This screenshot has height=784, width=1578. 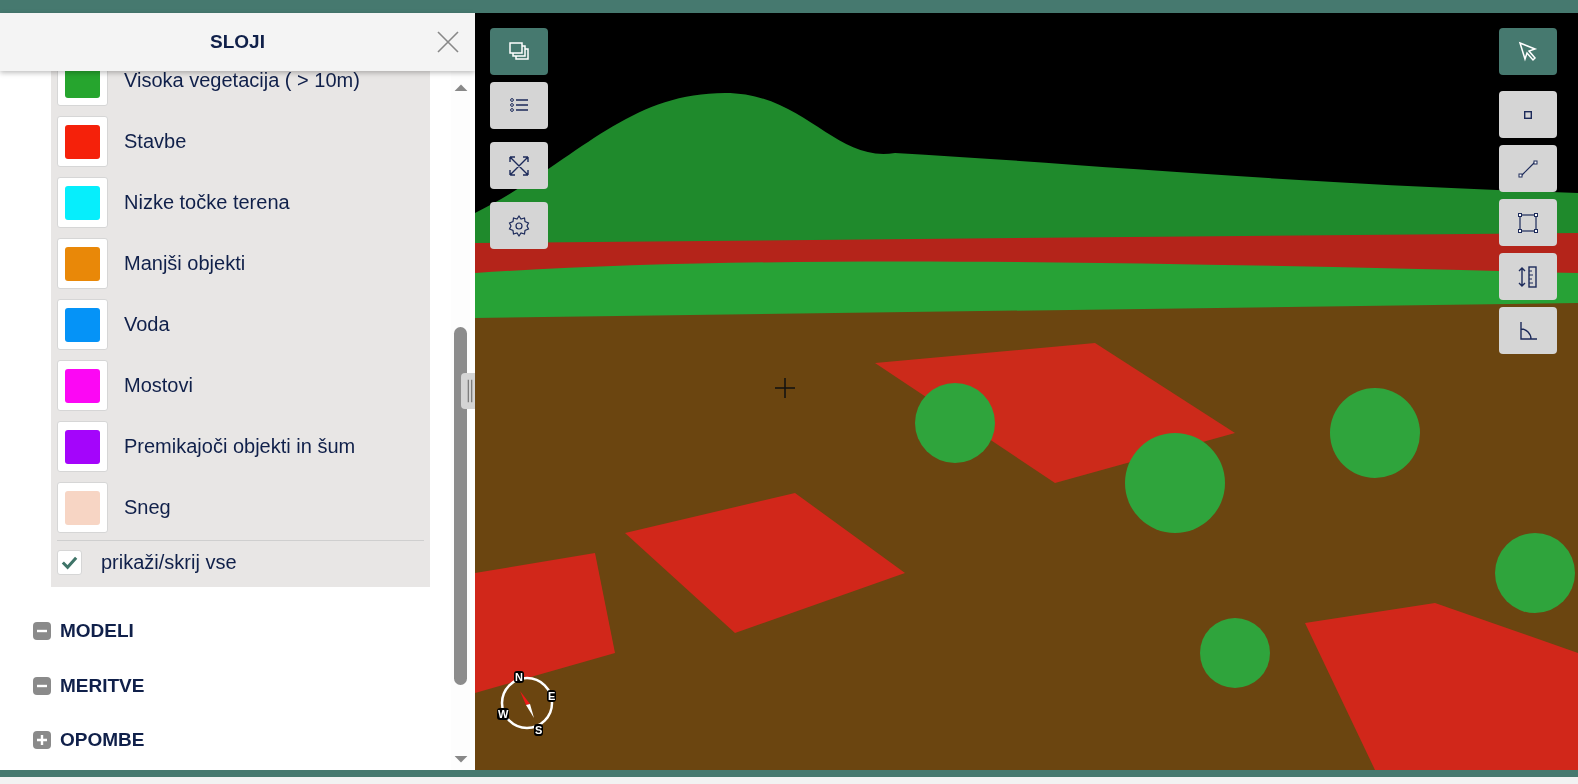 I want to click on compass: N E S W, so click(x=527, y=703).